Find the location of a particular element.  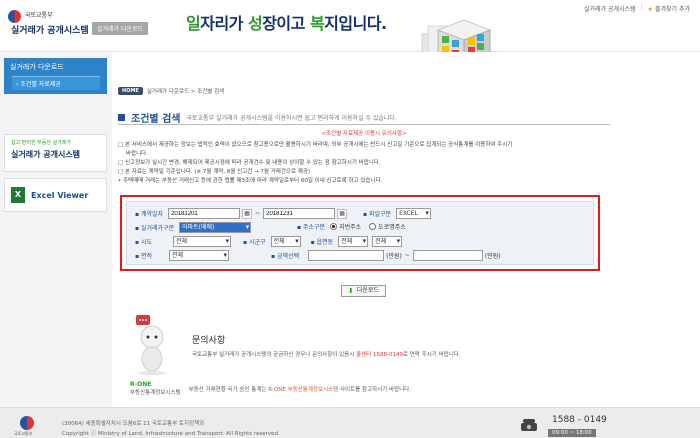

slogan: 일자리가 성장이고 복지입니다. is located at coordinates (286, 23).